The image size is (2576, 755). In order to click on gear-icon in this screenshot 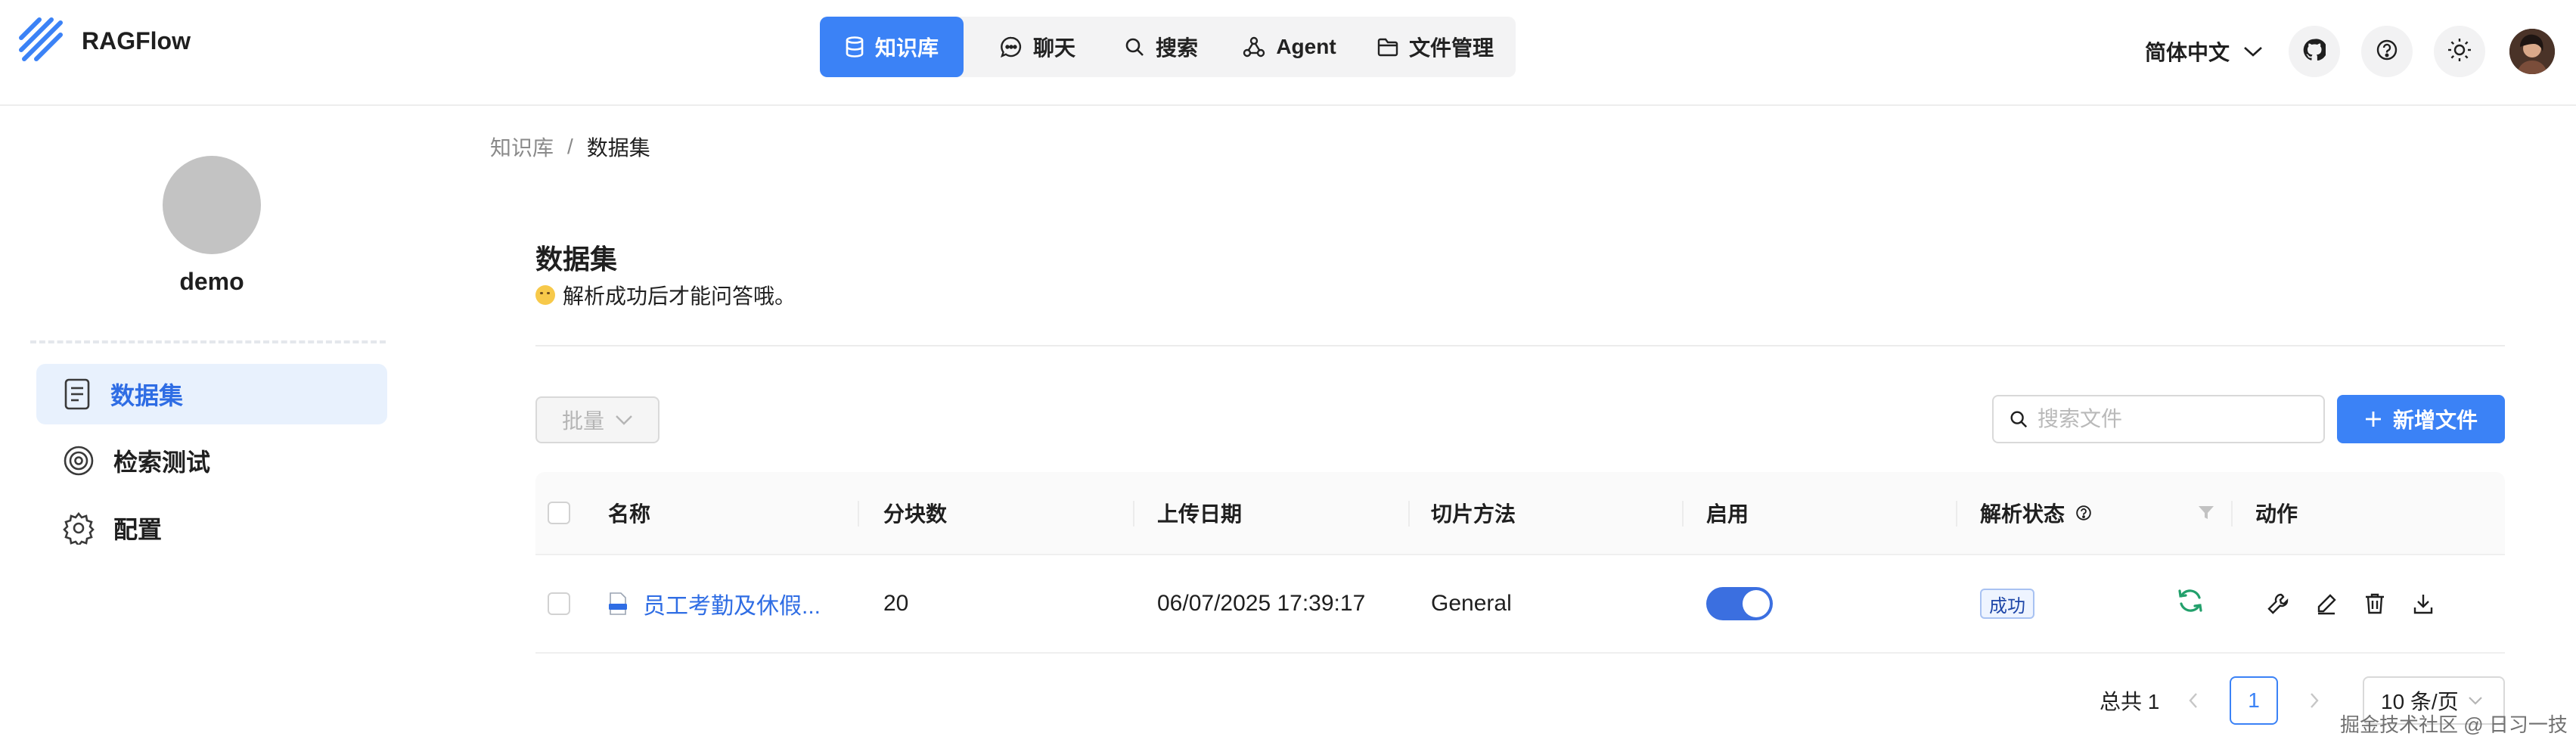, I will do `click(78, 528)`.